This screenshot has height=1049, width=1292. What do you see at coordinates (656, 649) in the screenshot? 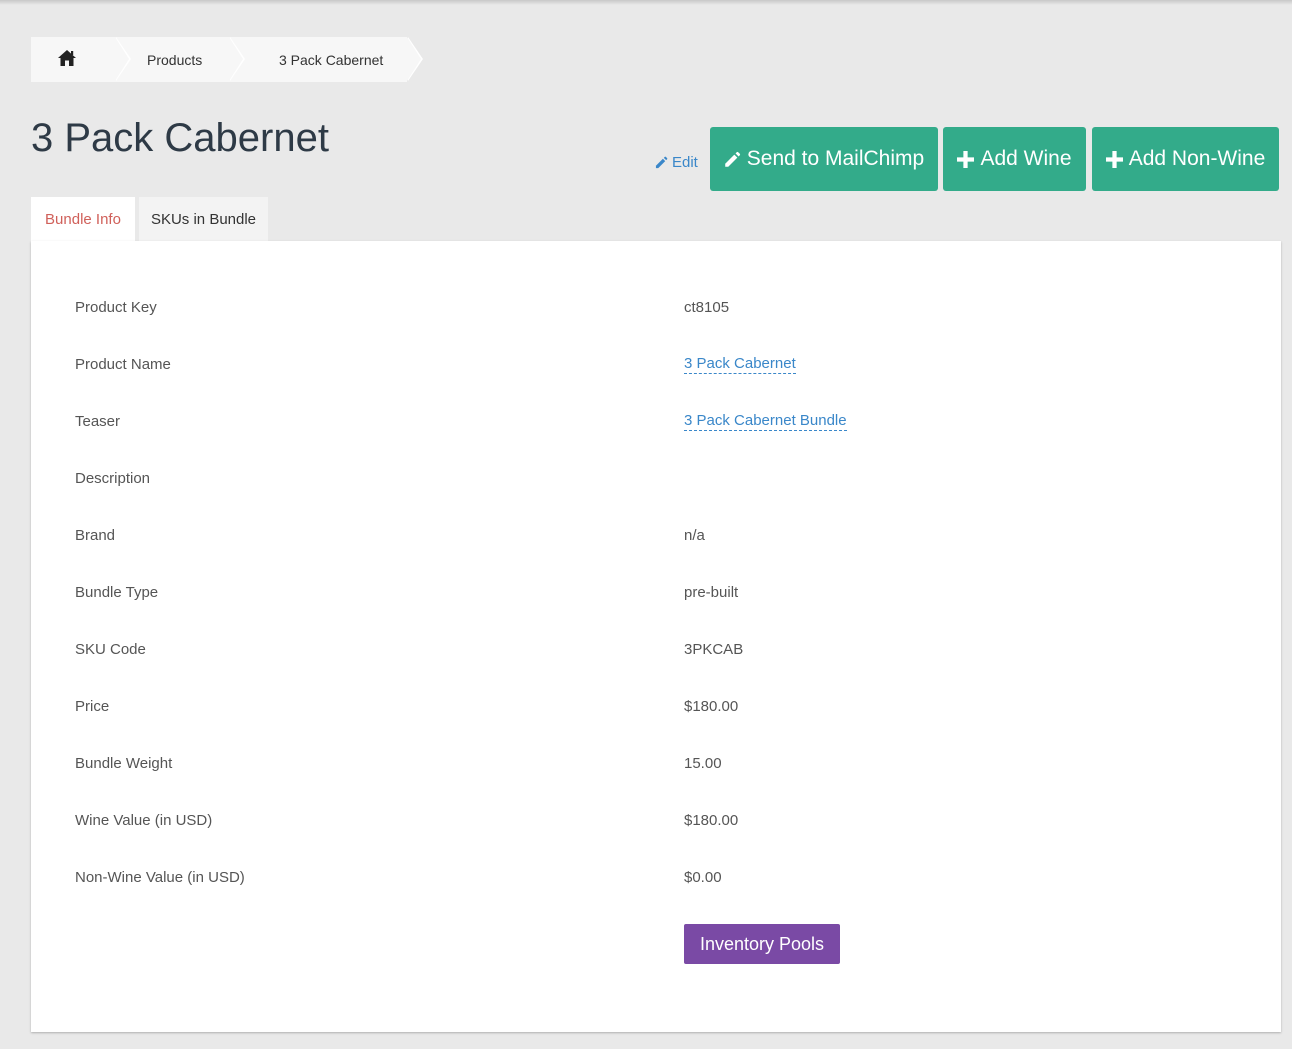
I see `field-row-sku-code: SKU Code 3PKCAB` at bounding box center [656, 649].